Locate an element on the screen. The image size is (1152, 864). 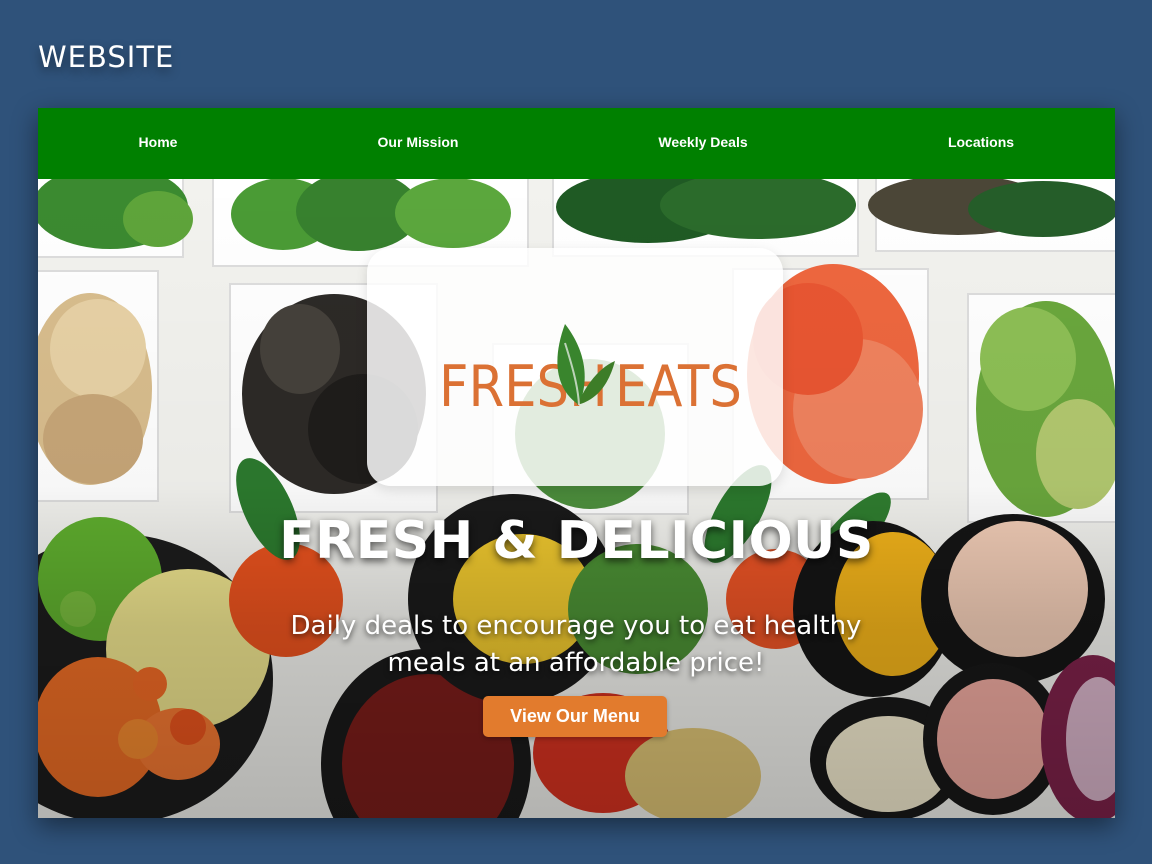
logo-eats-text: EATS is located at coordinates (678, 387).